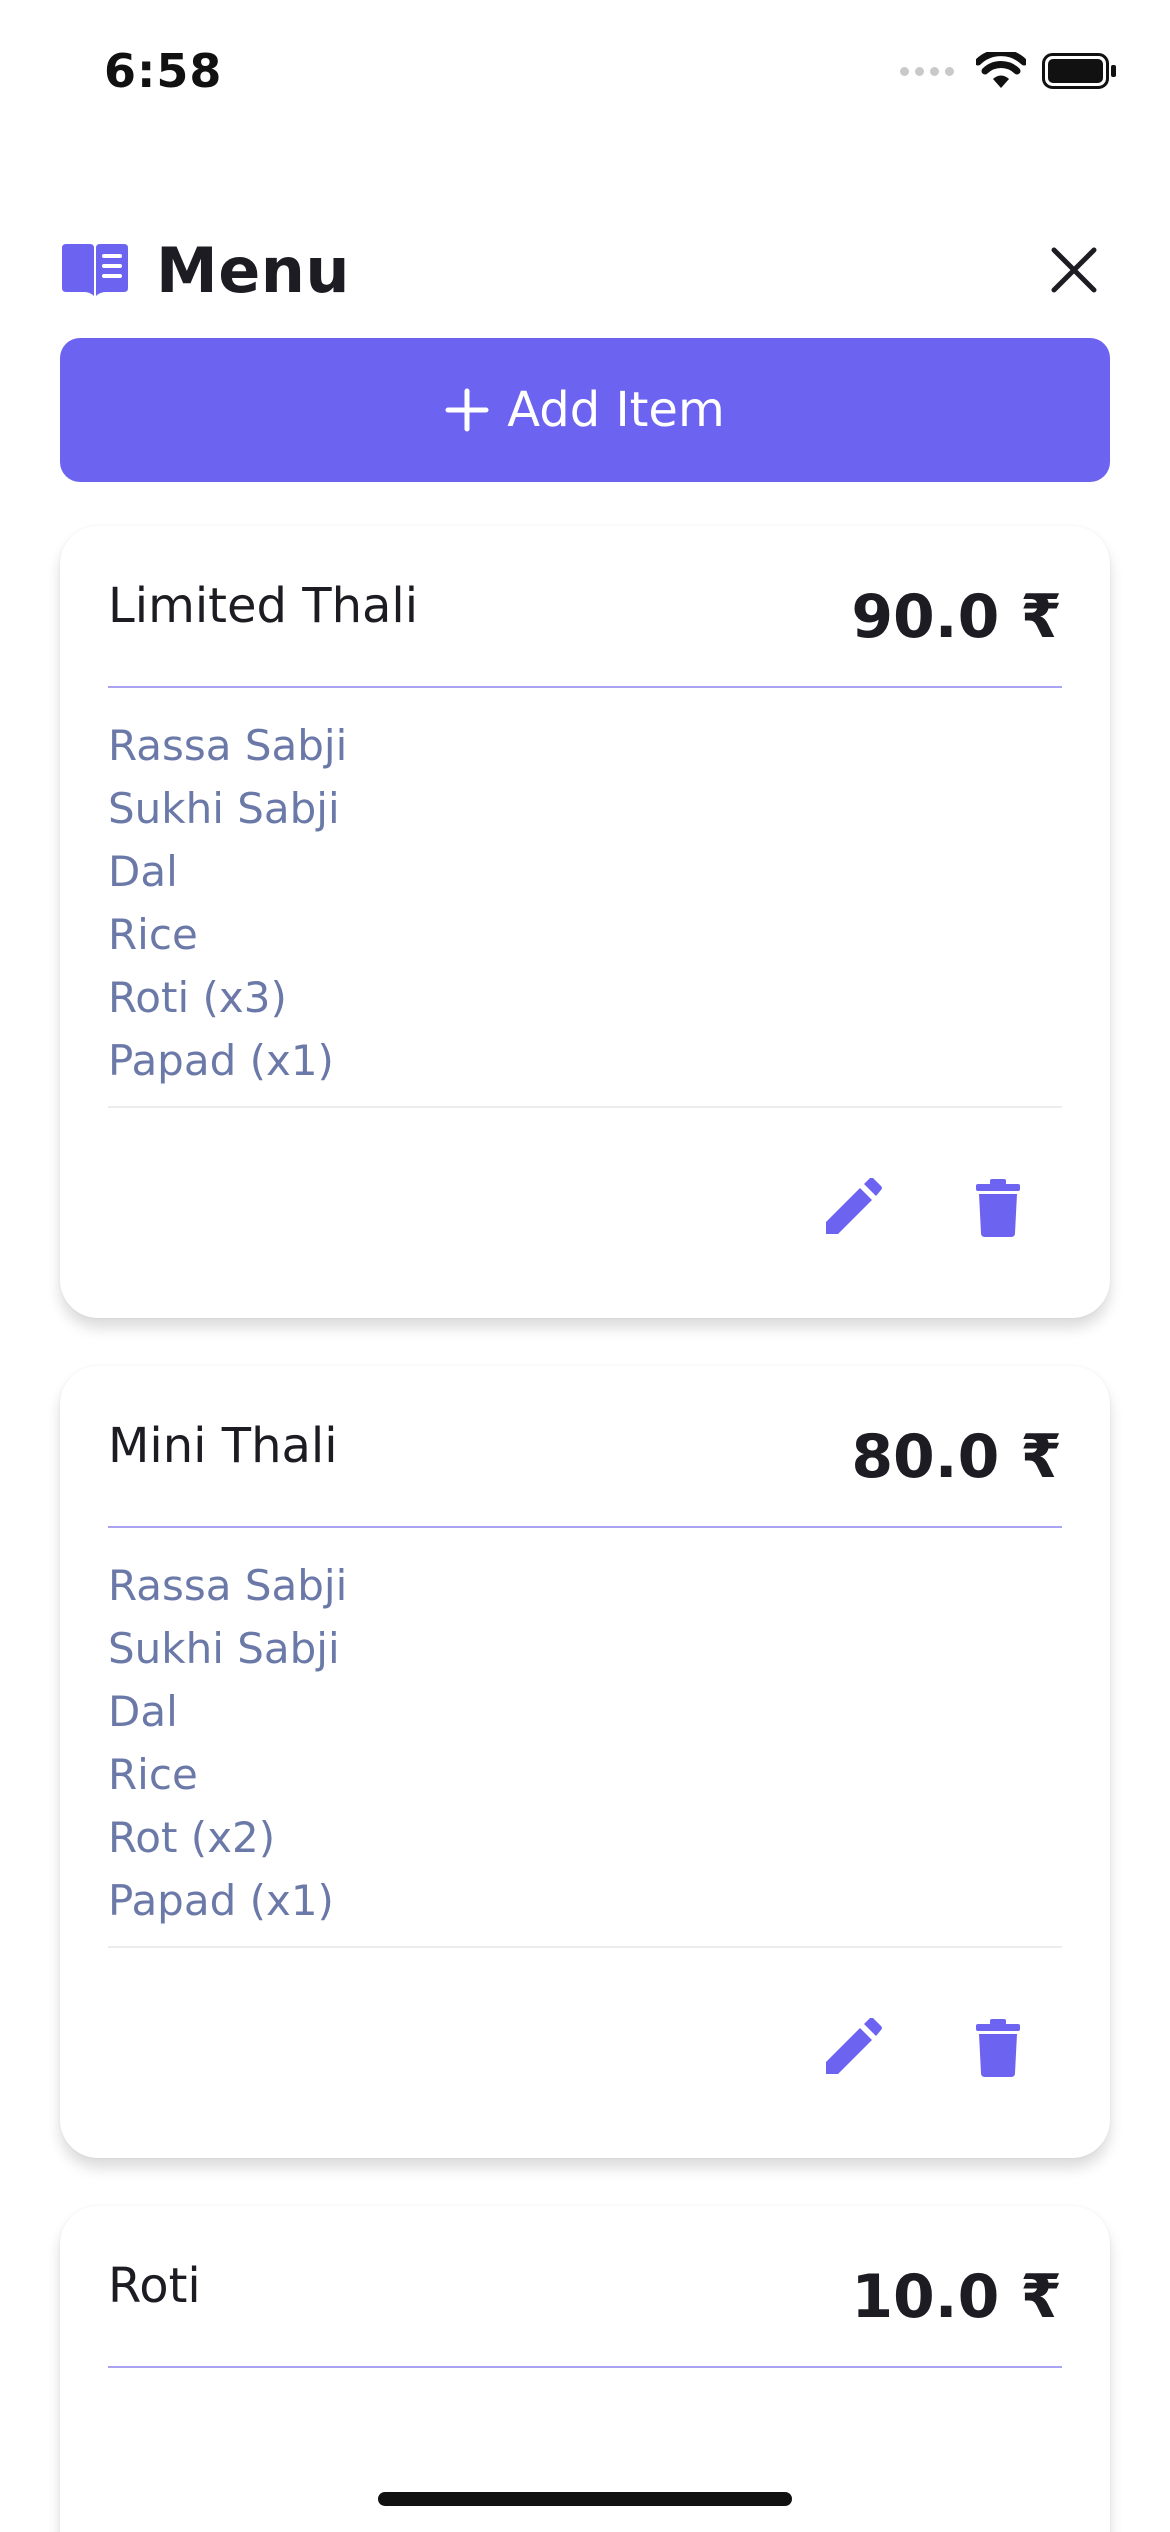 The image size is (1170, 2532). What do you see at coordinates (197, 997) in the screenshot?
I see `list-item: Roti (x3)` at bounding box center [197, 997].